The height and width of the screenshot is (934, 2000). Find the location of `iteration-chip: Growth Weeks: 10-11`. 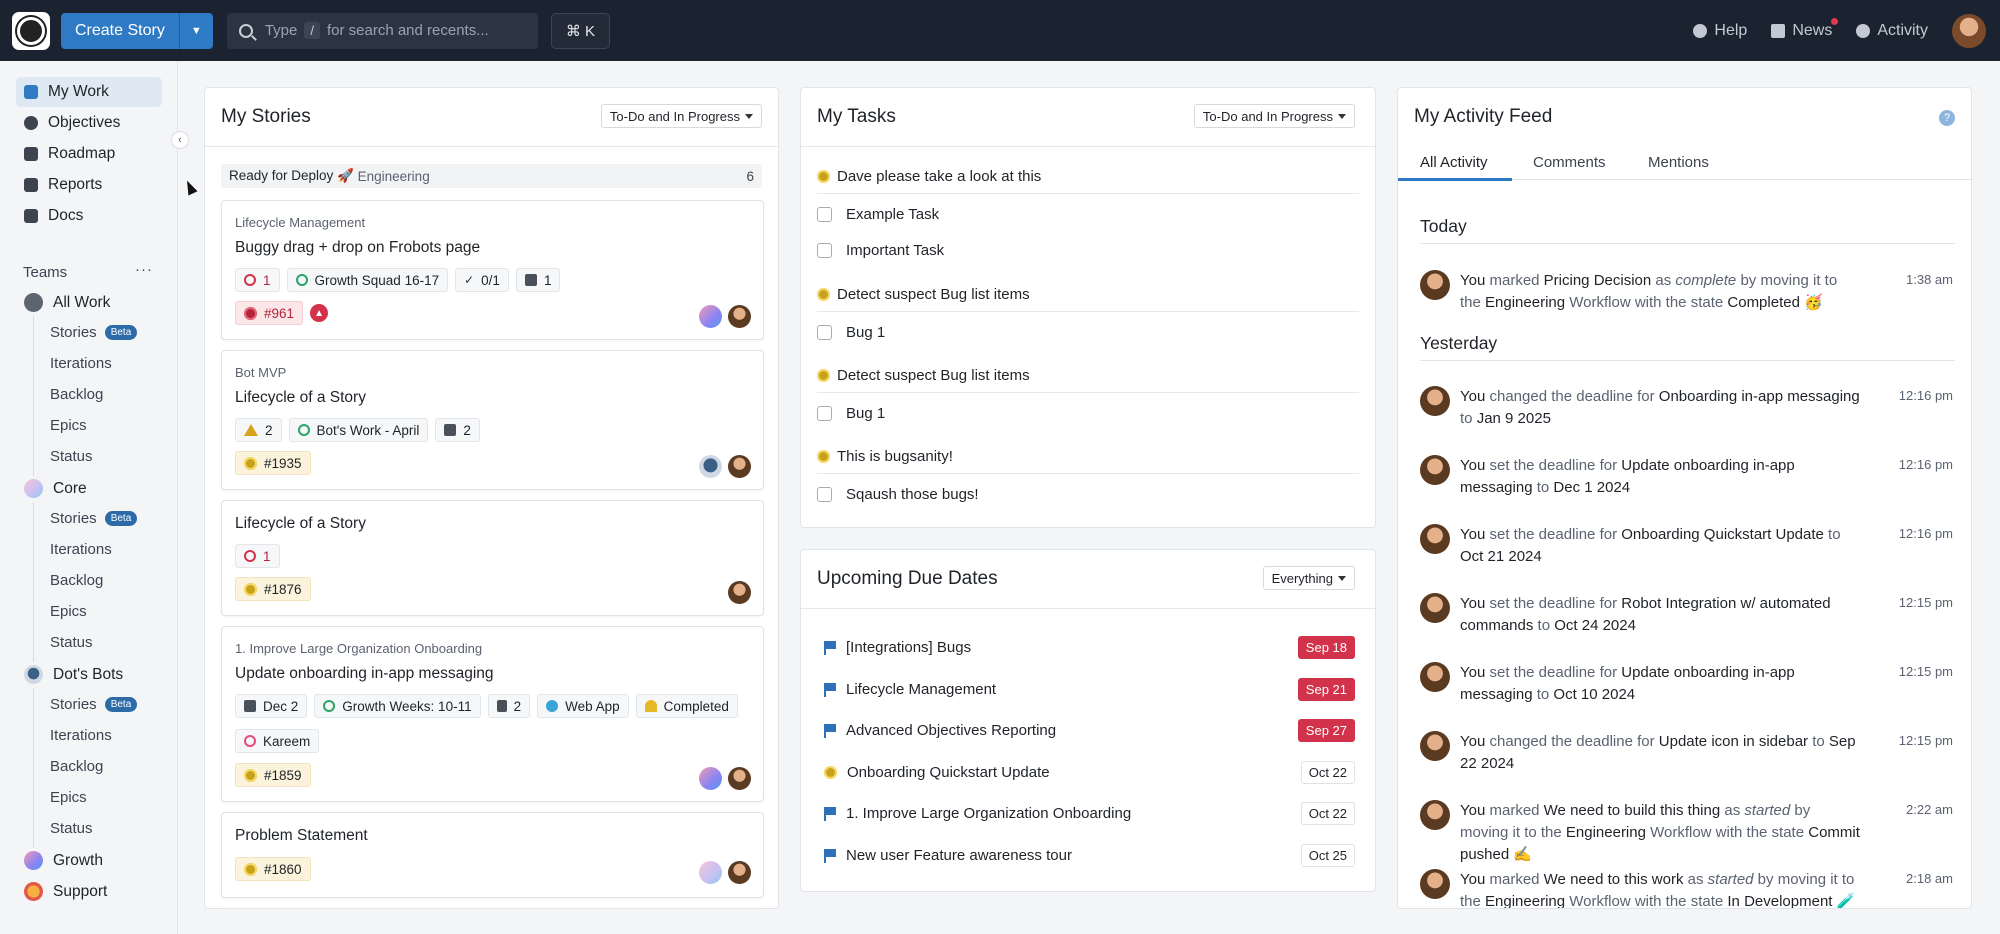

iteration-chip: Growth Weeks: 10-11 is located at coordinates (397, 706).